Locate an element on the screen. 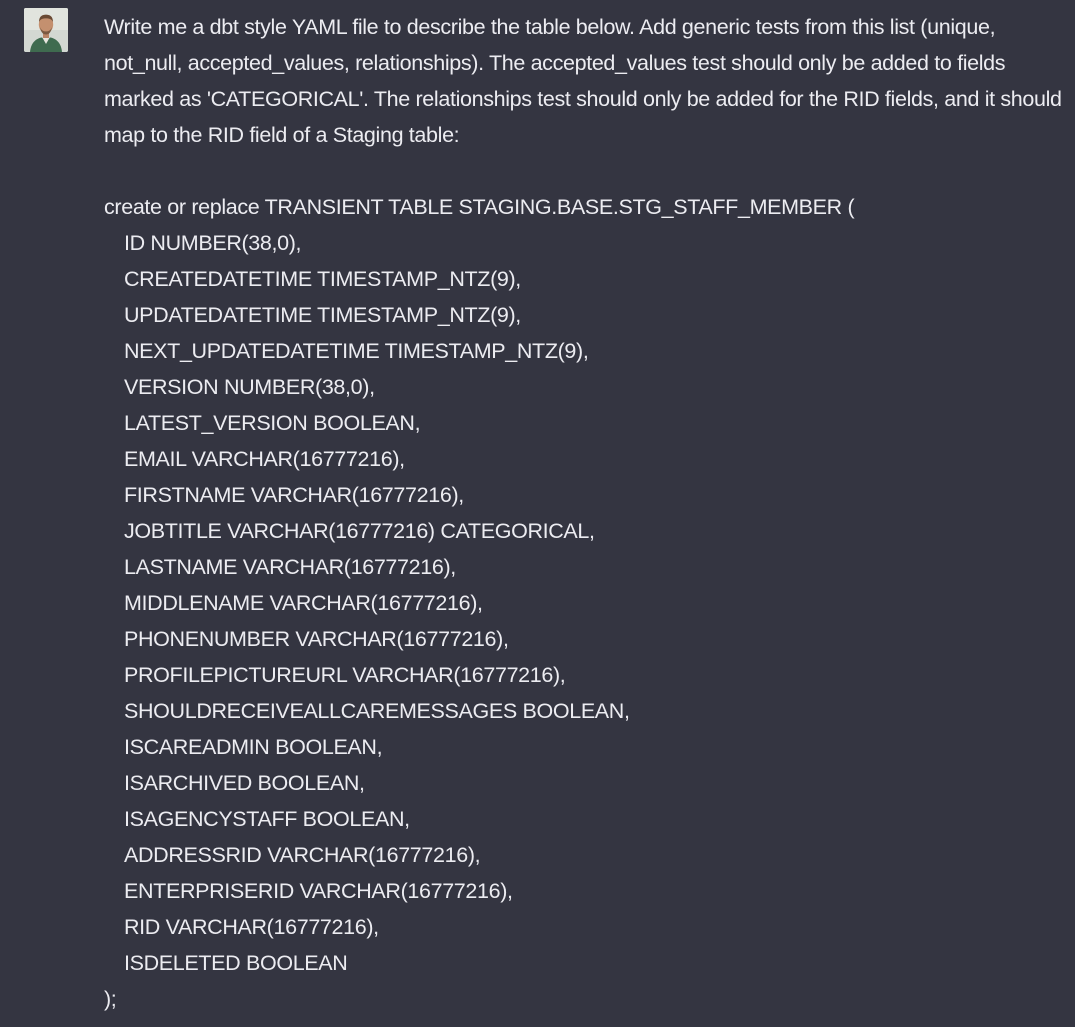 Image resolution: width=1075 pixels, height=1027 pixels. sql-column-line: VERSION NUMBER(38,0), is located at coordinates (249, 387).